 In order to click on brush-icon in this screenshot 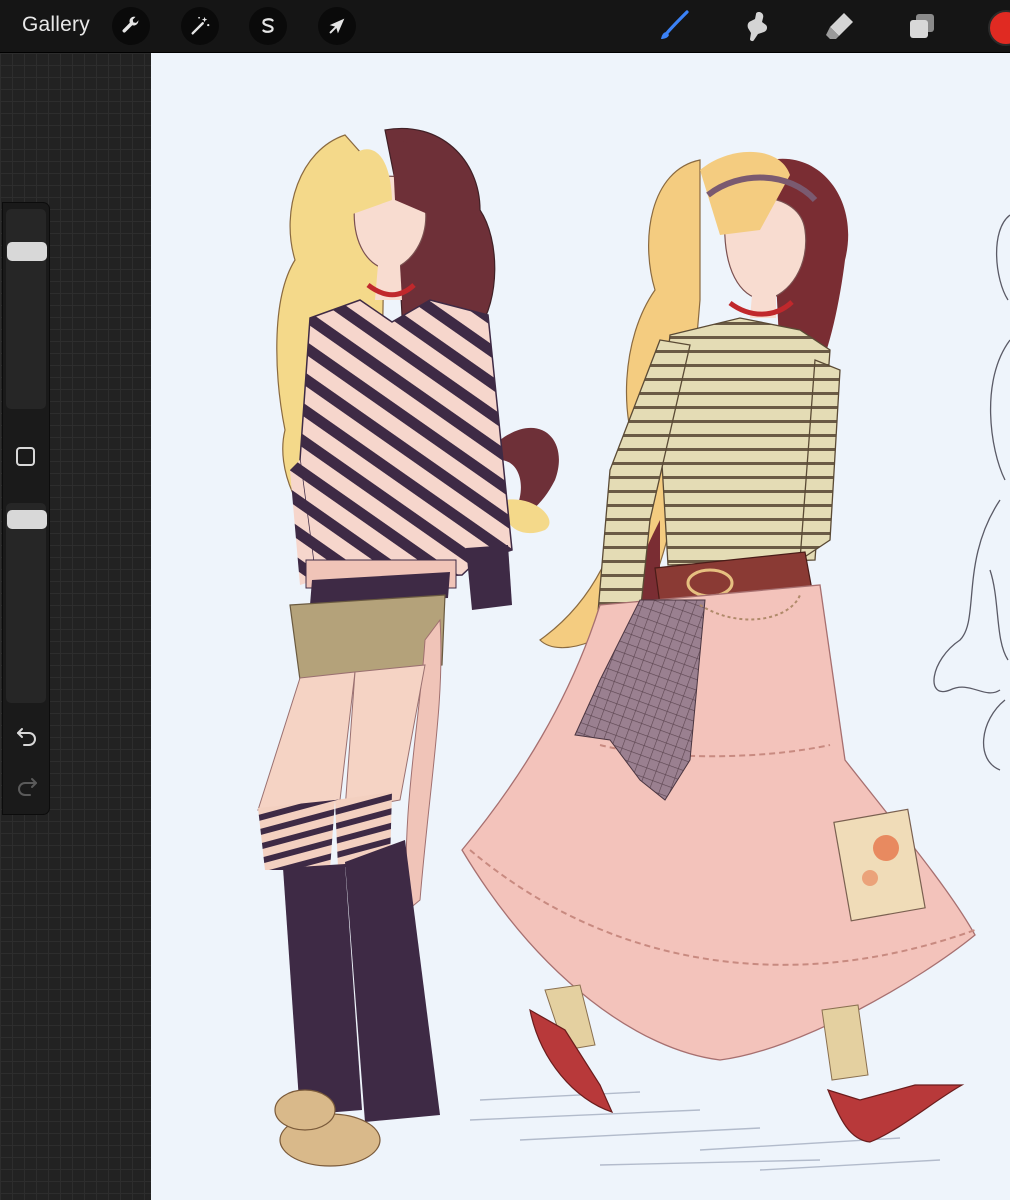, I will do `click(675, 24)`.